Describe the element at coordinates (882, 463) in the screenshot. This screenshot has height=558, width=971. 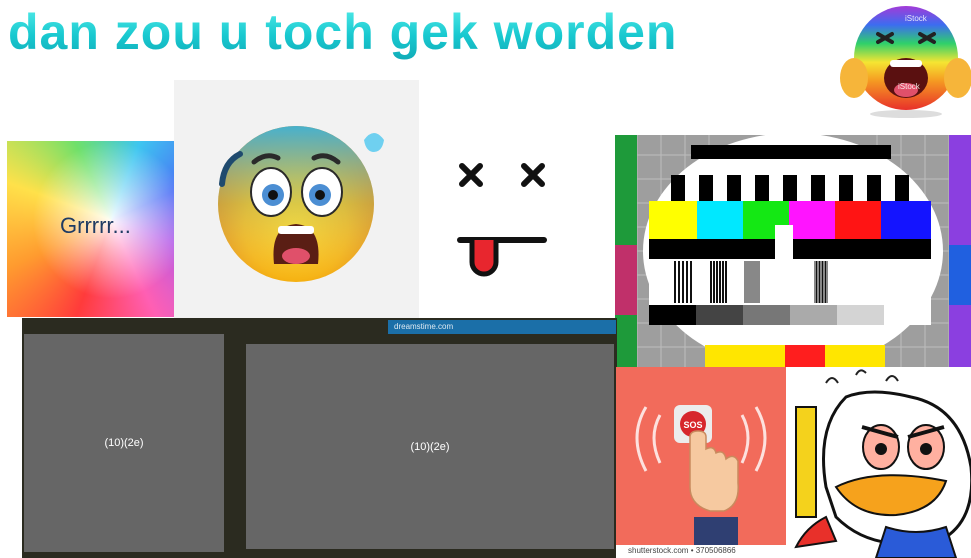
I see `angry-duck-cartoon` at that location.